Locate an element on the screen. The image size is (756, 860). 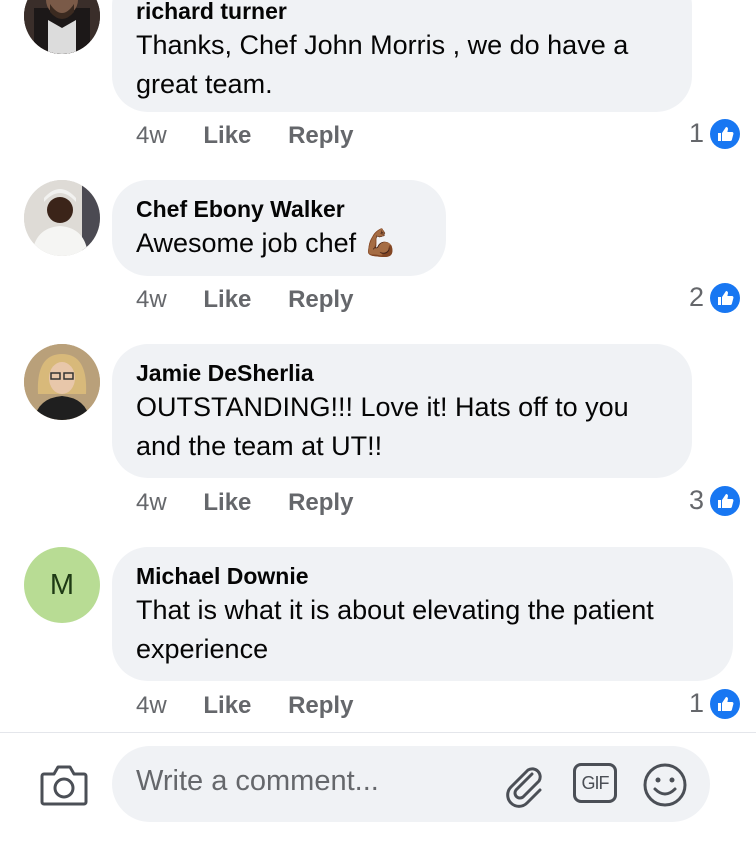
avatar-initial: M is located at coordinates (62, 584).